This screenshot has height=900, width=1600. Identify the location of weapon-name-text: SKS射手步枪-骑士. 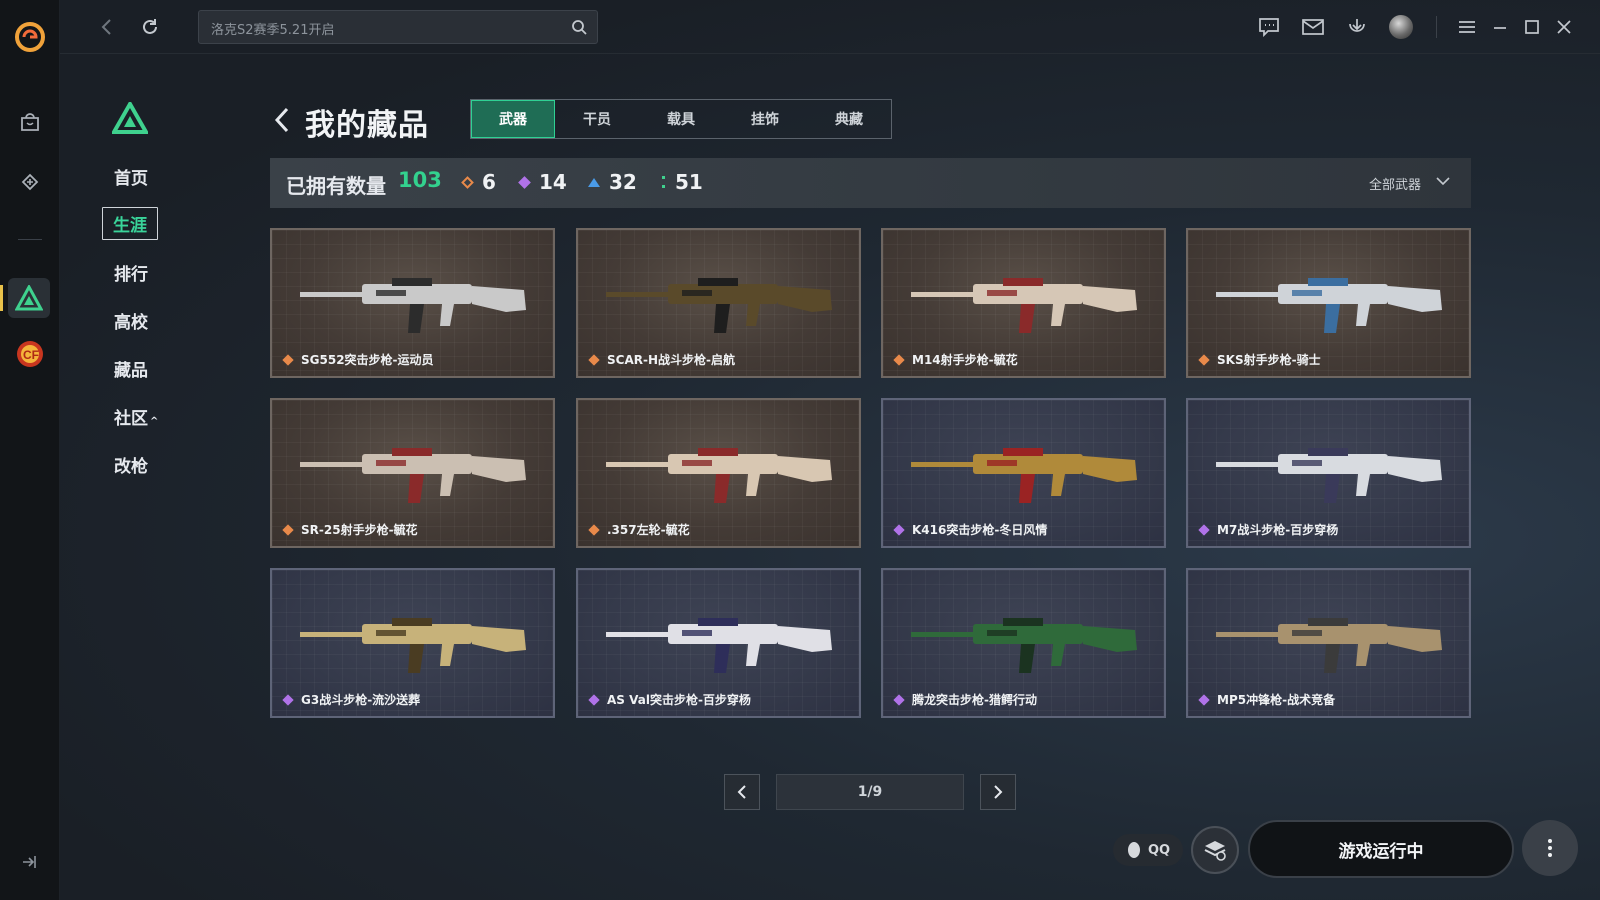
(1269, 360).